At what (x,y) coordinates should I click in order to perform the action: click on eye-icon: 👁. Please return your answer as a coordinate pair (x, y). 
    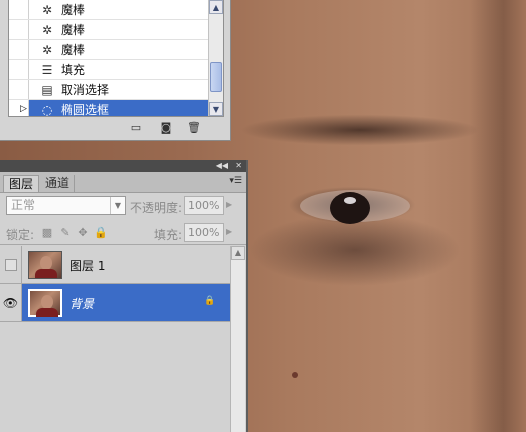
    Looking at the image, I should click on (10, 302).